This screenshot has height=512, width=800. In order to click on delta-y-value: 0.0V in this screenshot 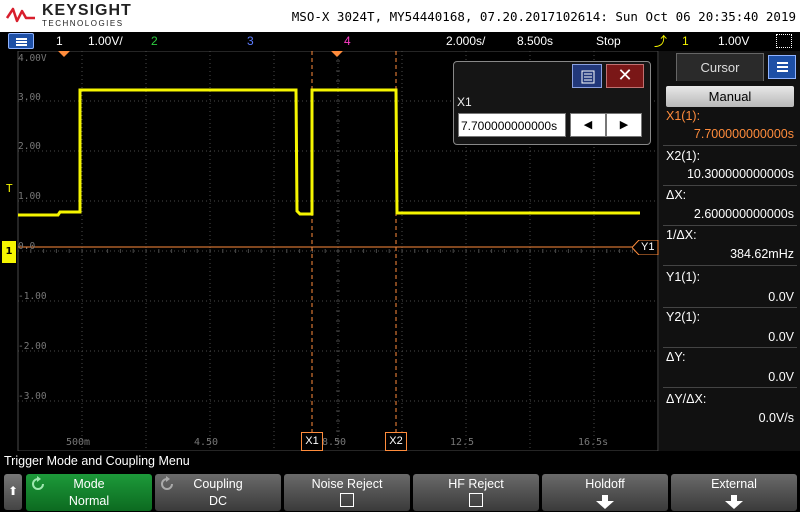, I will do `click(781, 377)`.